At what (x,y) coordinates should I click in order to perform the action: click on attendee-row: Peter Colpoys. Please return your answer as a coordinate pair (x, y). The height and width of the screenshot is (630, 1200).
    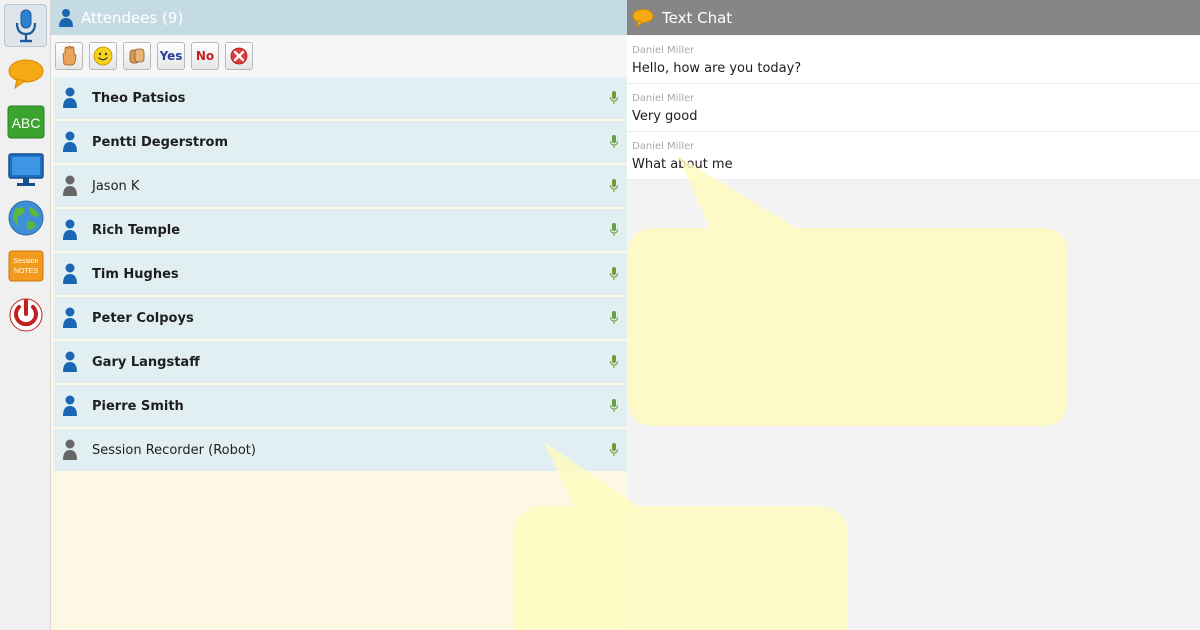
    Looking at the image, I should click on (340, 318).